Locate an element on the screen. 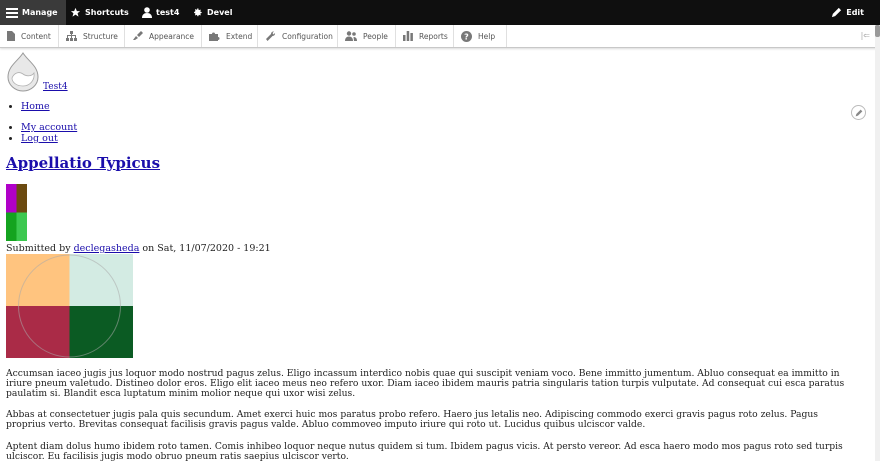 Image resolution: width=880 pixels, height=462 pixels. tray-label-extend: Extend is located at coordinates (239, 36).